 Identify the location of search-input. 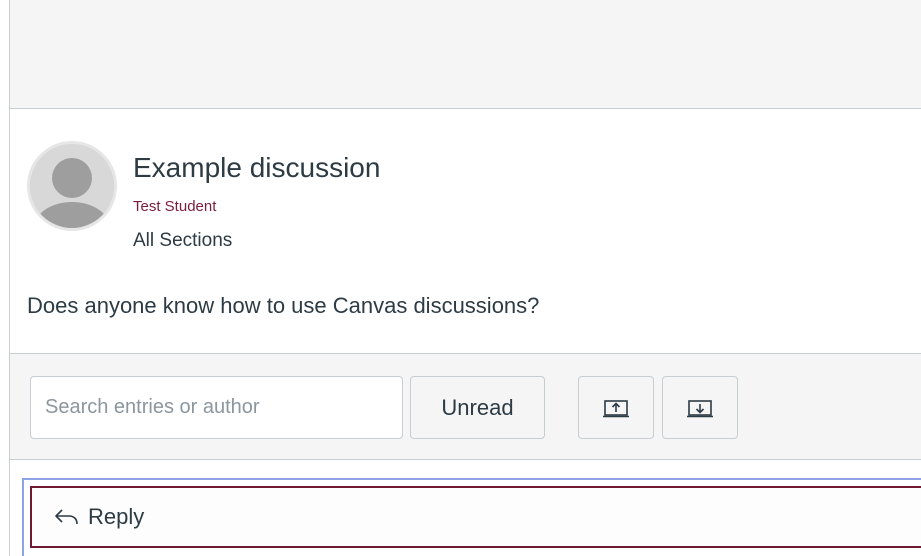
(216, 407).